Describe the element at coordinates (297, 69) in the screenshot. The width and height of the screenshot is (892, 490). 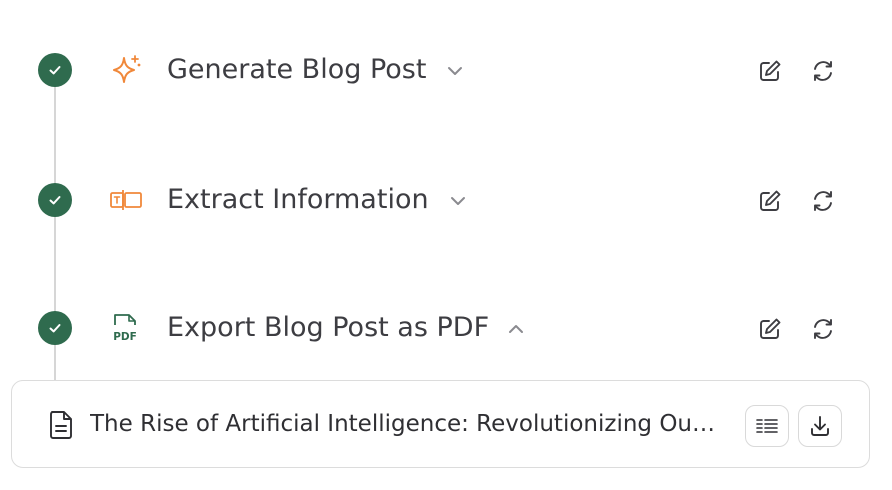
I see `step-title: Generate Blog Post` at that location.